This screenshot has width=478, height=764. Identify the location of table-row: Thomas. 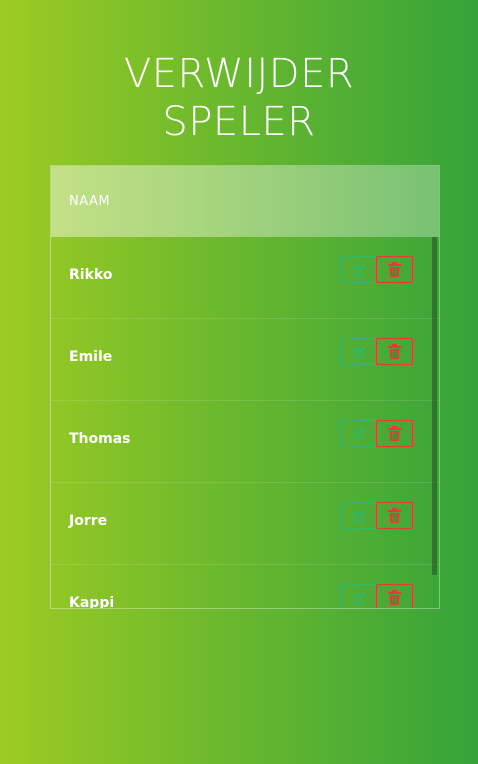
(245, 442).